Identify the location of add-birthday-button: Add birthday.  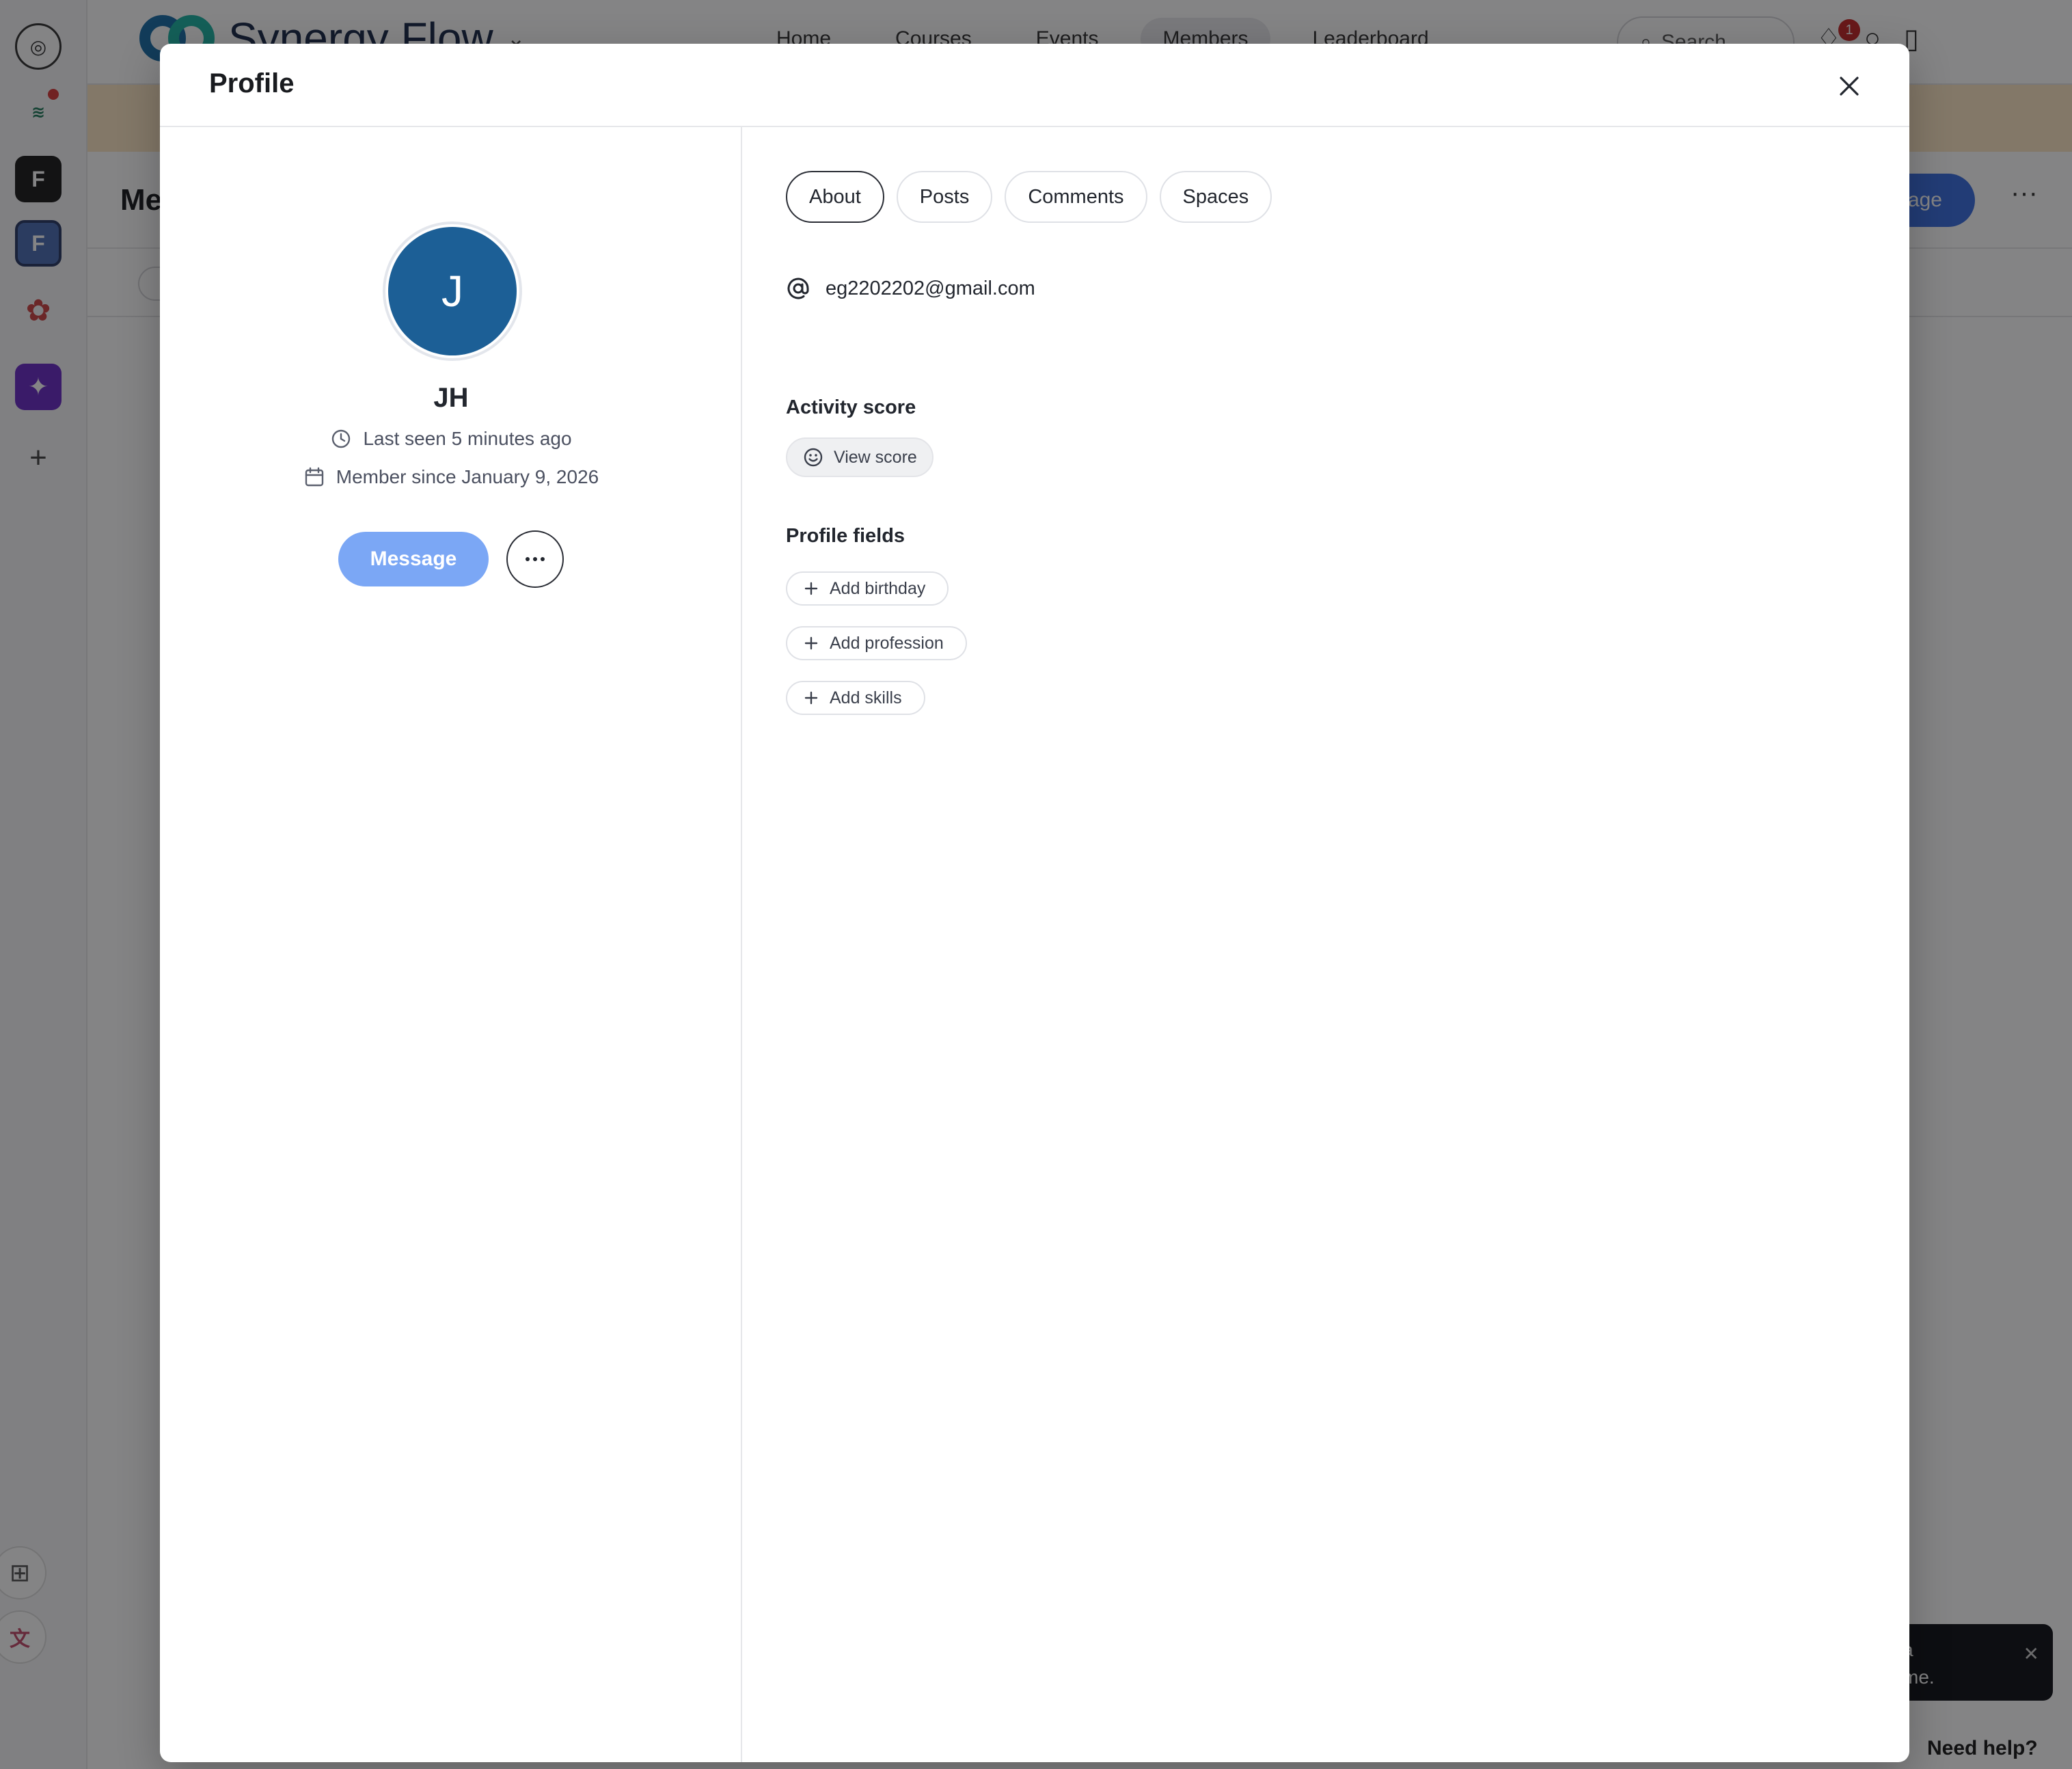
(867, 588).